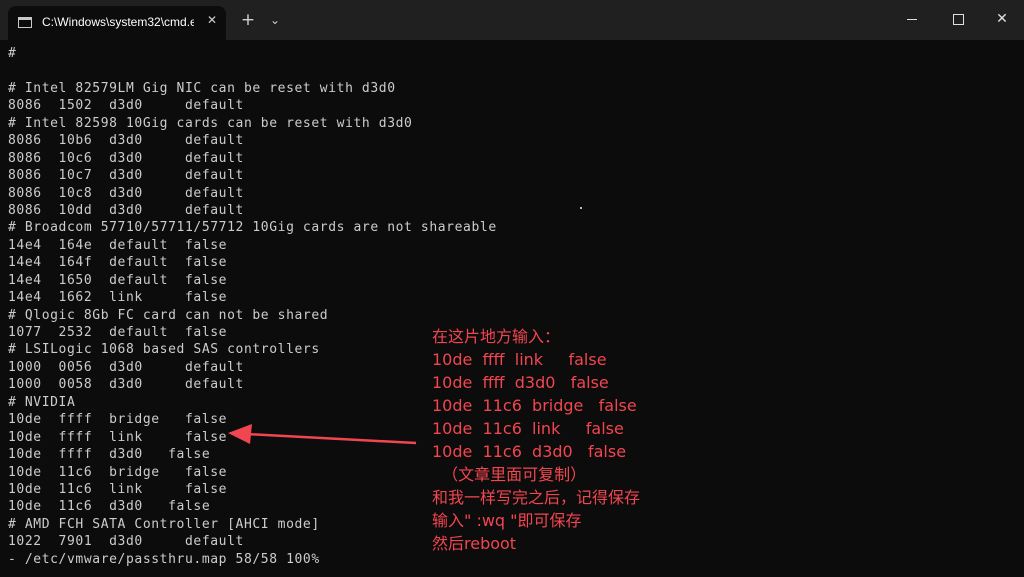 The height and width of the screenshot is (577, 1024). I want to click on annotation-line: 10de 11c6 link false, so click(528, 428).